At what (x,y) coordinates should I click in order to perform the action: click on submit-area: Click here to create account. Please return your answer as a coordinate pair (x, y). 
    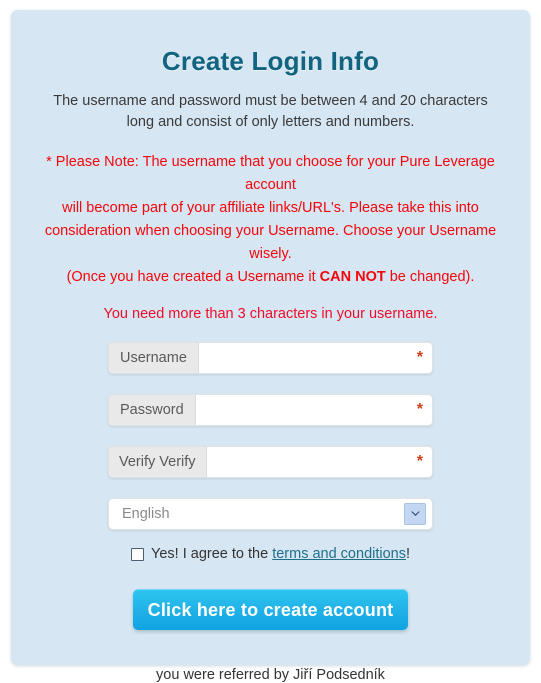
    Looking at the image, I should click on (270, 609).